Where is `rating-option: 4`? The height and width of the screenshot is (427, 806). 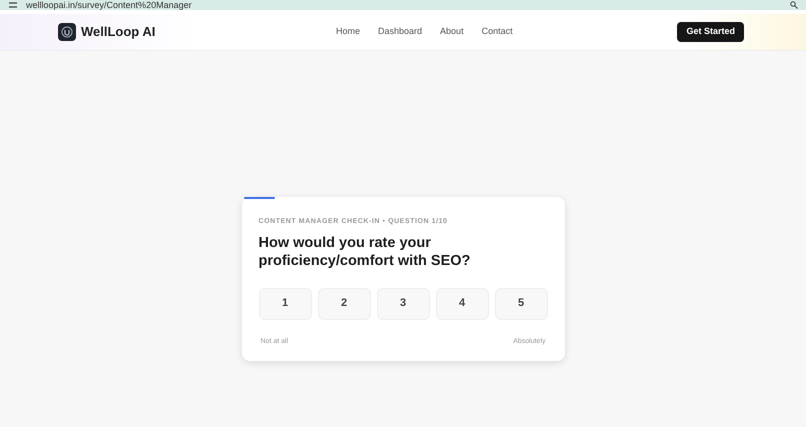
rating-option: 4 is located at coordinates (462, 304).